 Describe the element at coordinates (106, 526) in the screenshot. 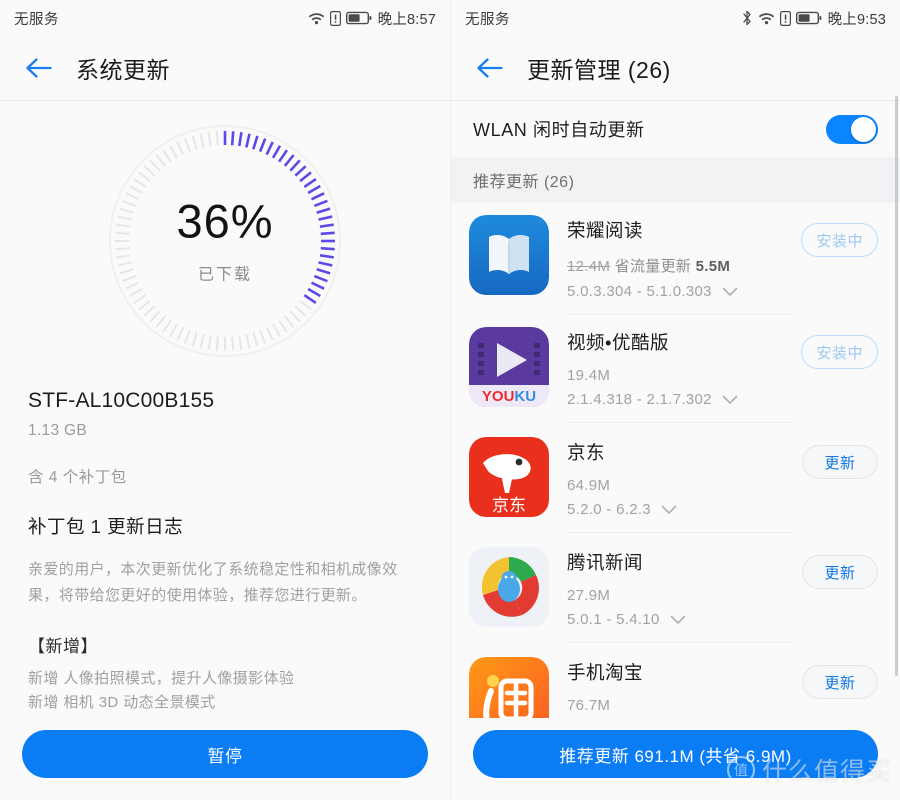

I see `patch-log-title: 补丁包 1 更新日志` at that location.